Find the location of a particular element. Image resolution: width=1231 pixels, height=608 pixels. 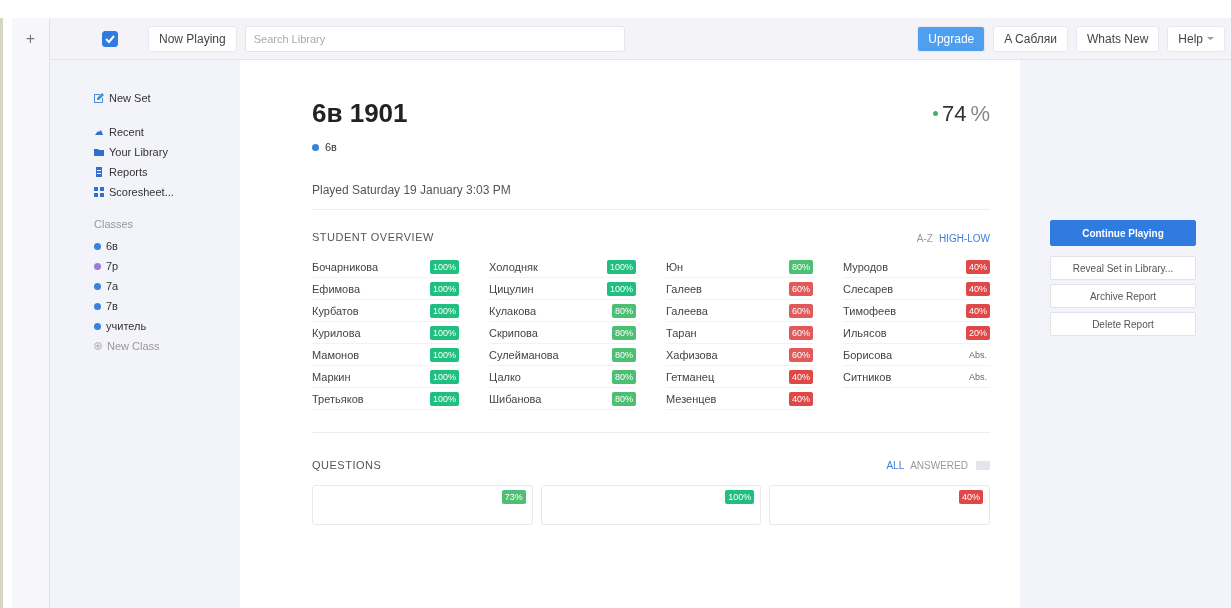

score-dot is located at coordinates (935, 113).